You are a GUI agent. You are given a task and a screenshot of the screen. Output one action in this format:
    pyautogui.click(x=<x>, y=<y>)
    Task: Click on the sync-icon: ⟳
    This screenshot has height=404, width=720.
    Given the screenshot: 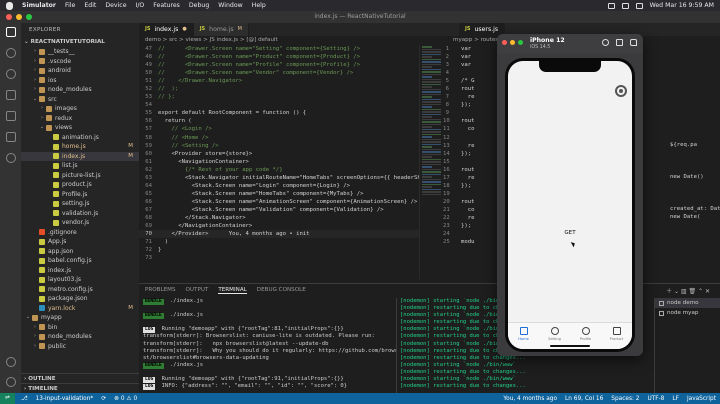 What is the action you would take?
    pyautogui.click(x=103, y=399)
    